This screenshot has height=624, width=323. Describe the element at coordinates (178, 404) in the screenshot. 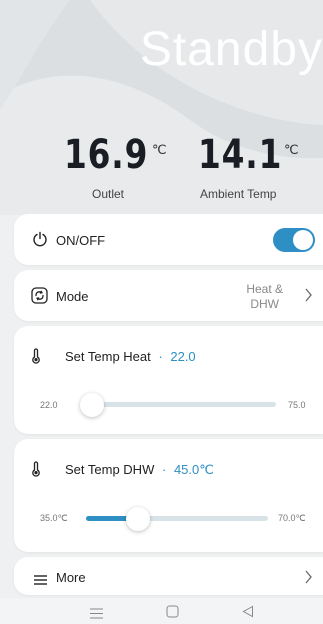

I see `heat-slider-track` at that location.